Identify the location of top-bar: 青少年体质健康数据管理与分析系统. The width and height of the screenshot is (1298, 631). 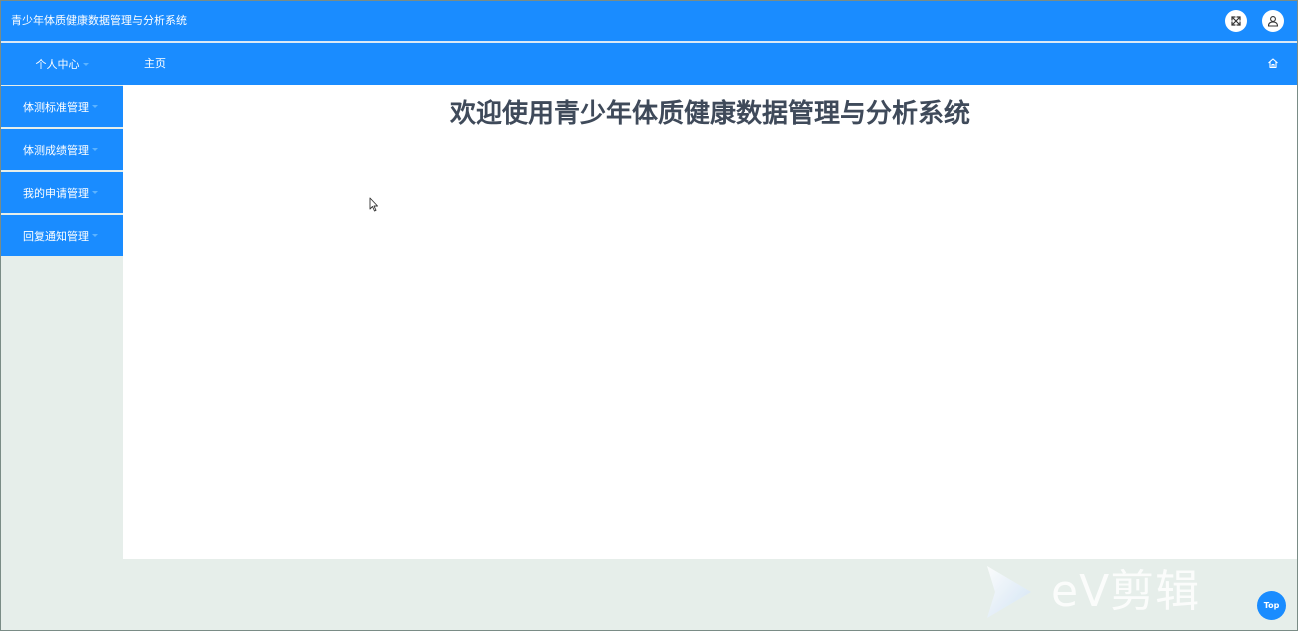
(649, 21).